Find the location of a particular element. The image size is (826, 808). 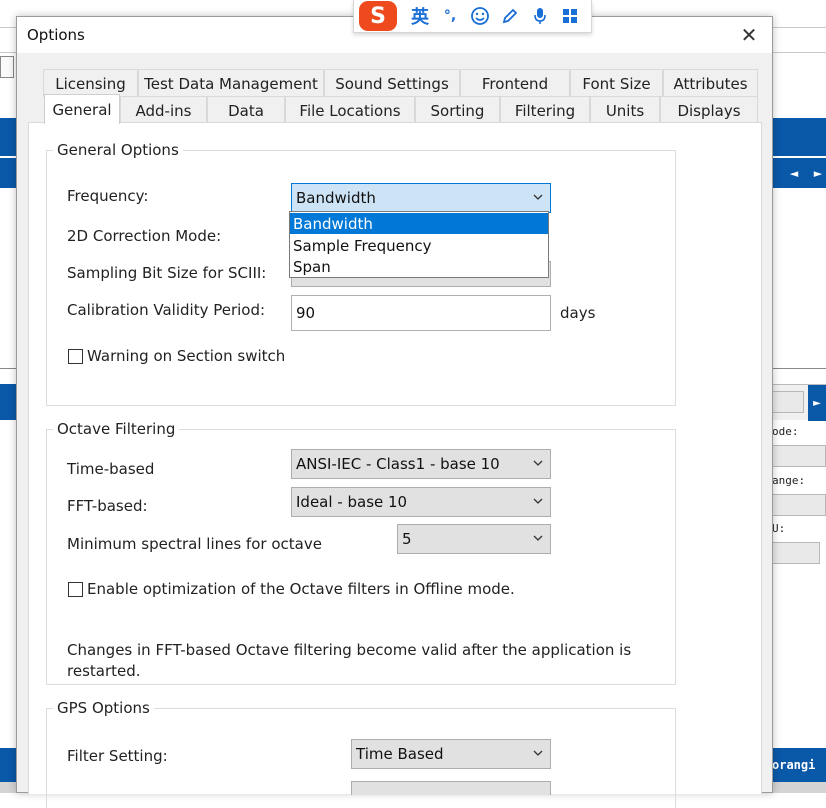

calibration-validity-input: 90 is located at coordinates (421, 313).